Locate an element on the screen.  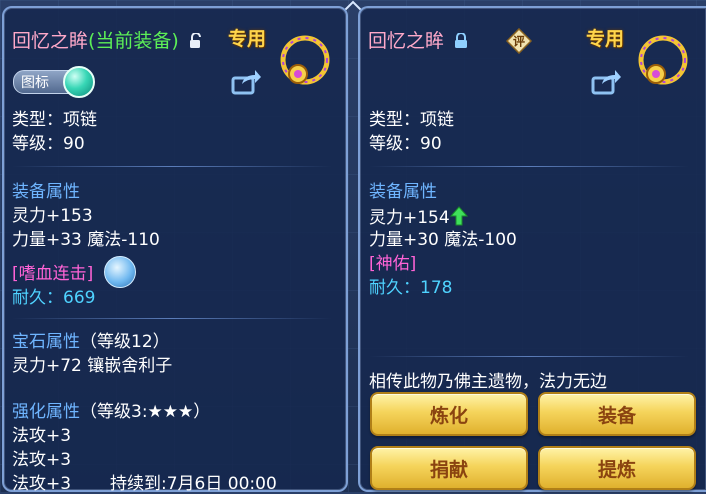
enhance-level: （等级3:★★★） is located at coordinates (145, 412).